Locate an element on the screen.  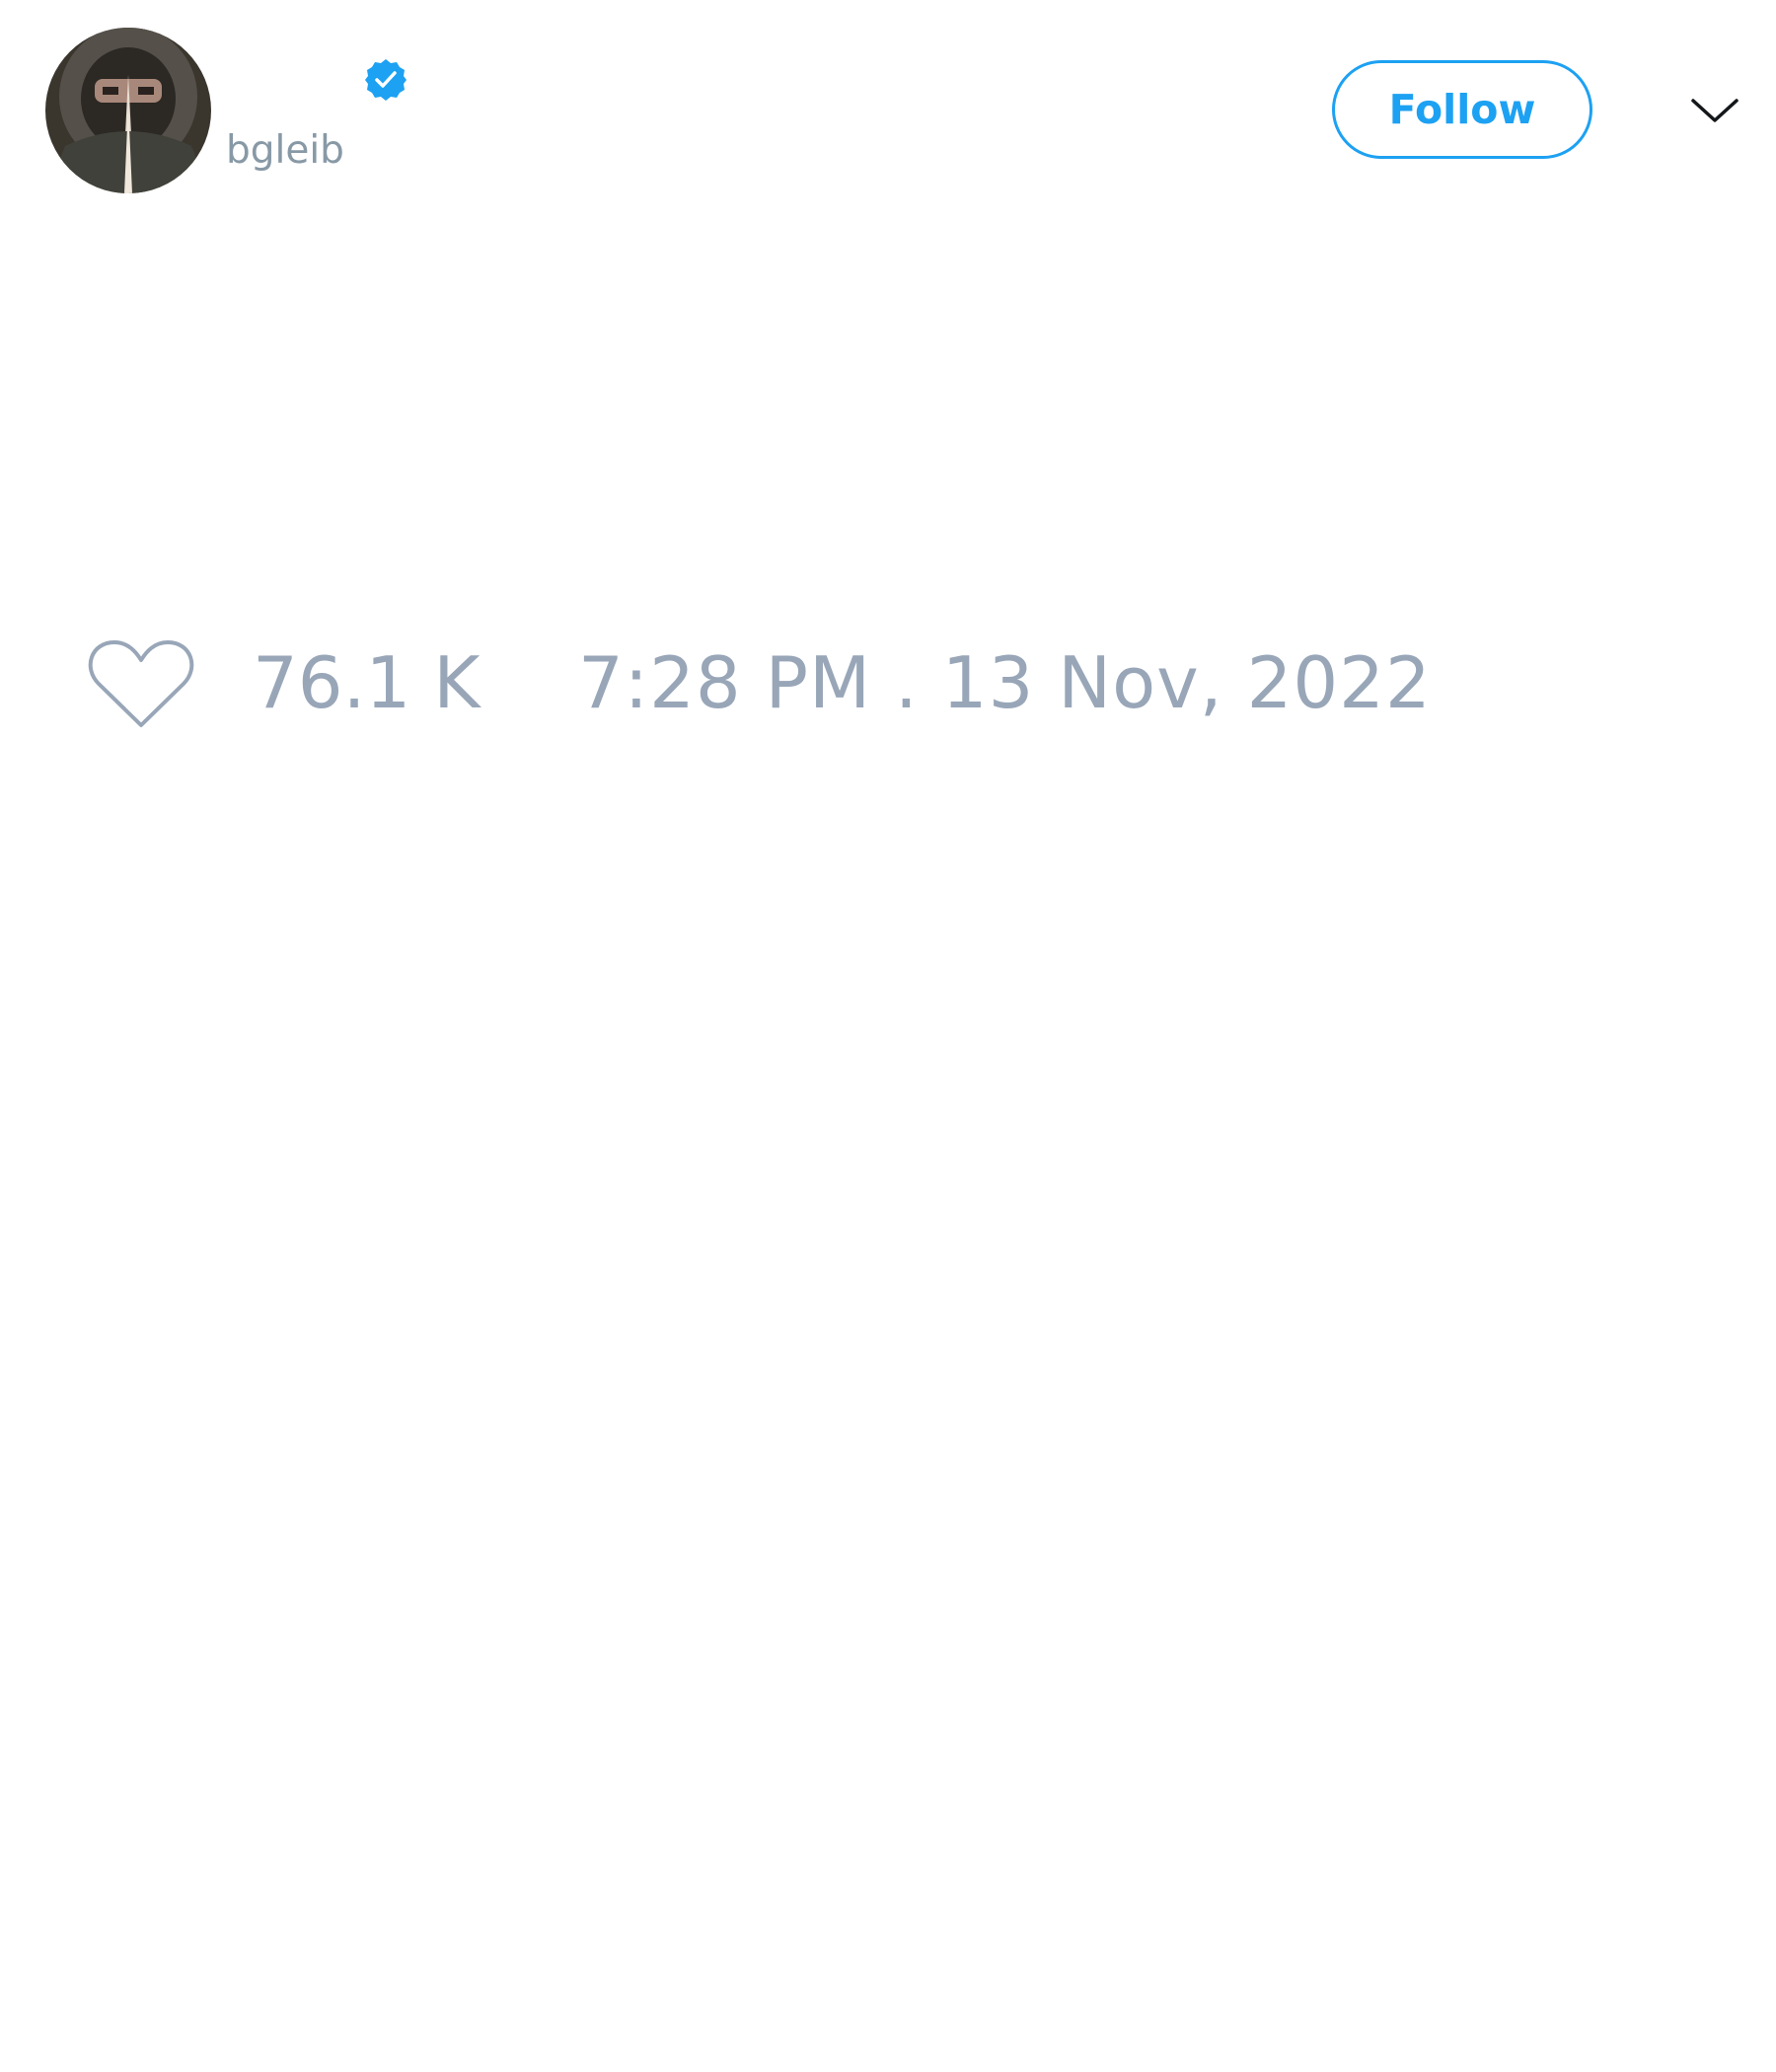
user-avatar is located at coordinates (128, 111).